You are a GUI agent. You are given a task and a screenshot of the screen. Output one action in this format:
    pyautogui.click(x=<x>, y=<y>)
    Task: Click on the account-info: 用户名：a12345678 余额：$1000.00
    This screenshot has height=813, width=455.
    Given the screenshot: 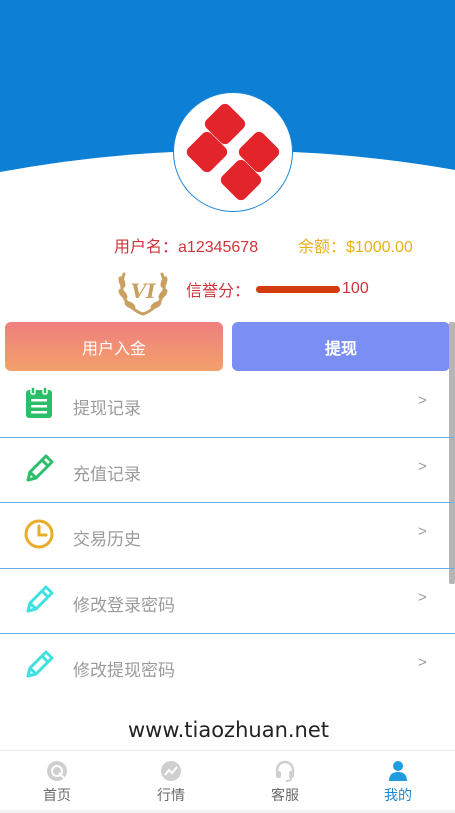 What is the action you would take?
    pyautogui.click(x=227, y=245)
    